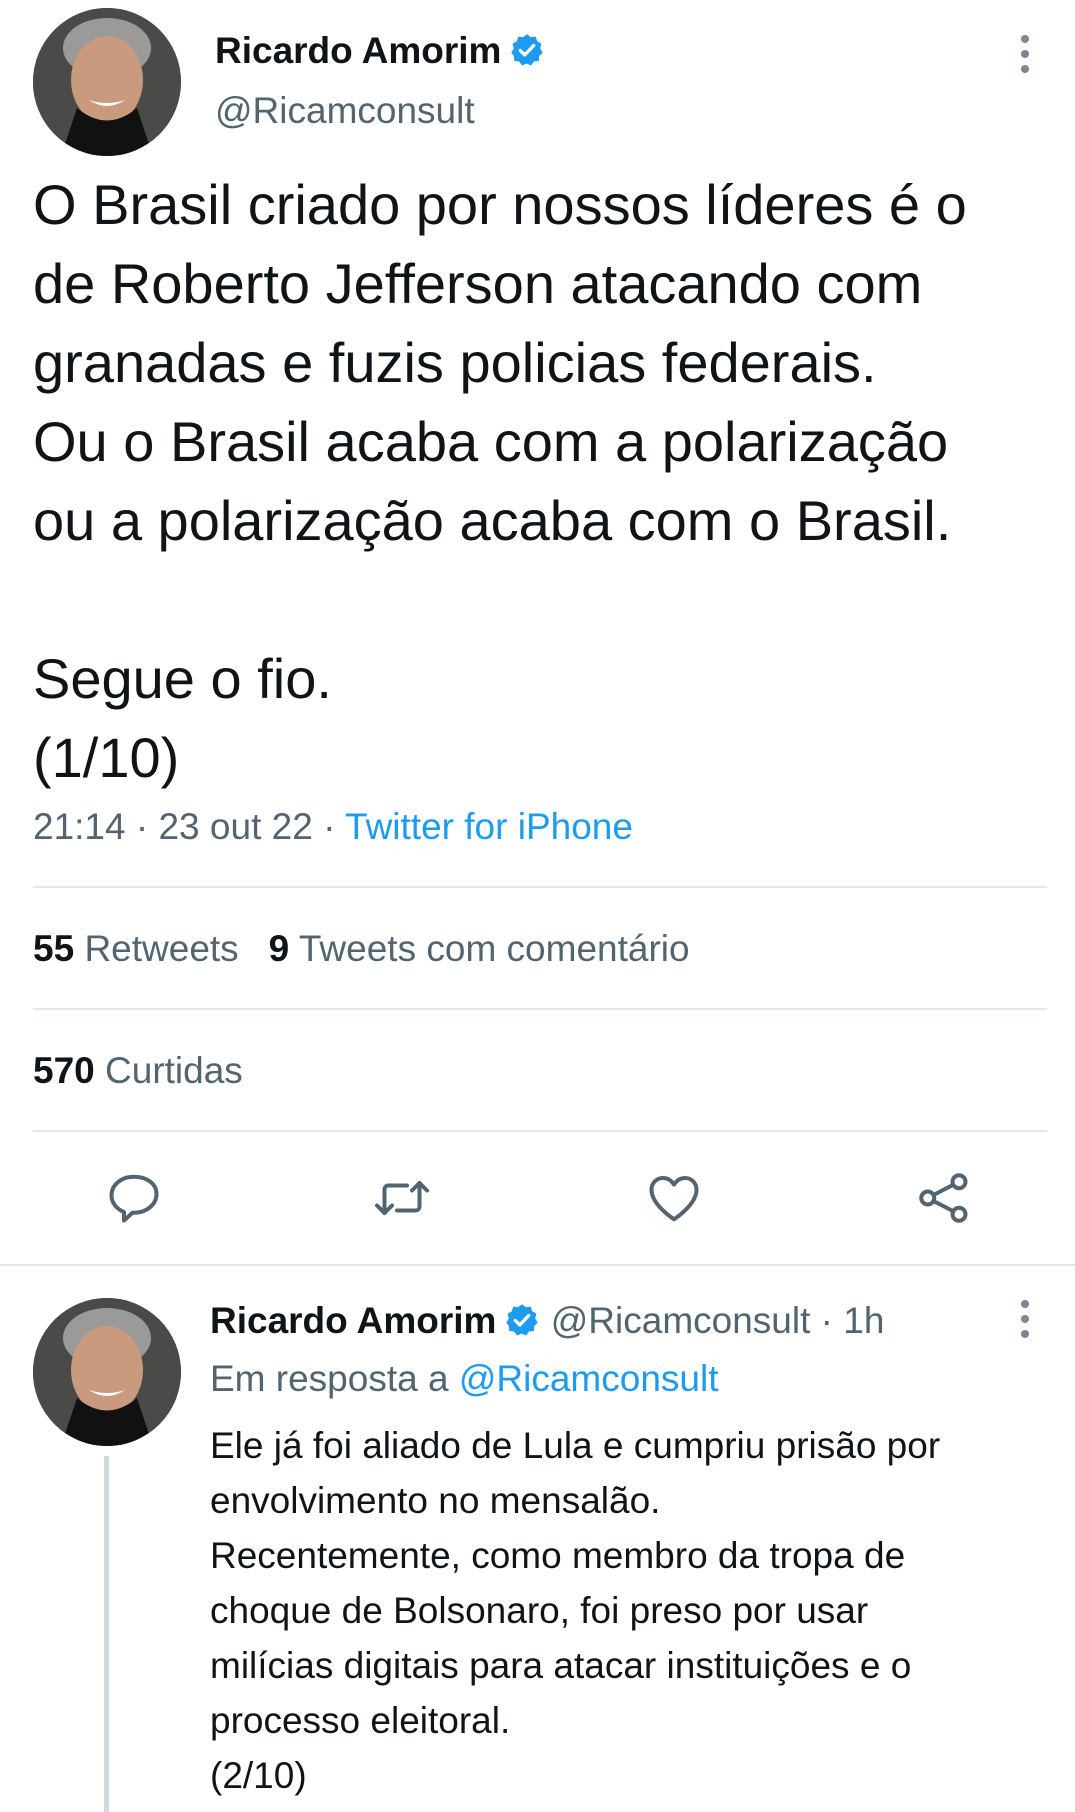  What do you see at coordinates (537, 1265) in the screenshot?
I see `tweet-separator` at bounding box center [537, 1265].